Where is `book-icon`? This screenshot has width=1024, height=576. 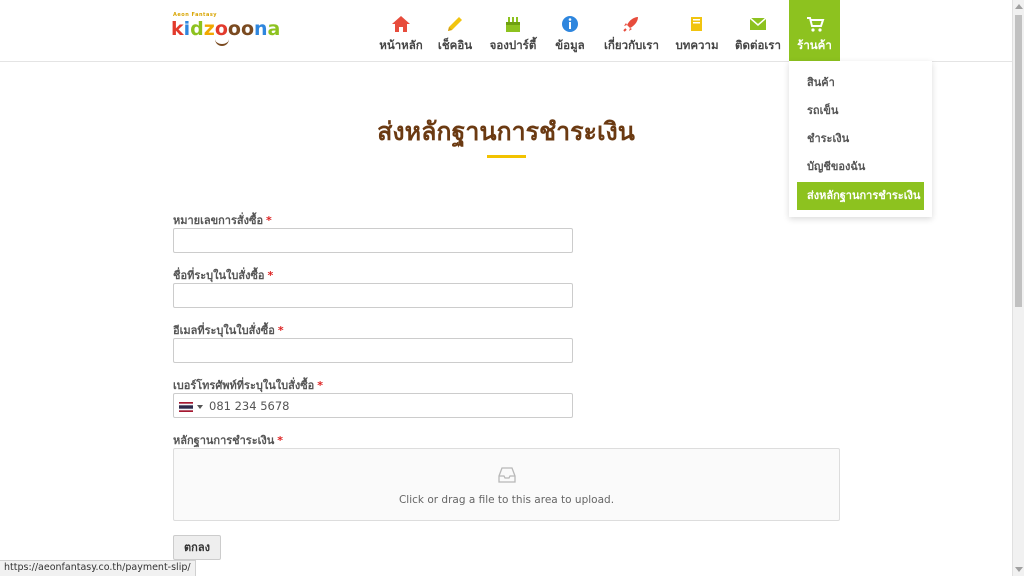
book-icon is located at coordinates (696, 24).